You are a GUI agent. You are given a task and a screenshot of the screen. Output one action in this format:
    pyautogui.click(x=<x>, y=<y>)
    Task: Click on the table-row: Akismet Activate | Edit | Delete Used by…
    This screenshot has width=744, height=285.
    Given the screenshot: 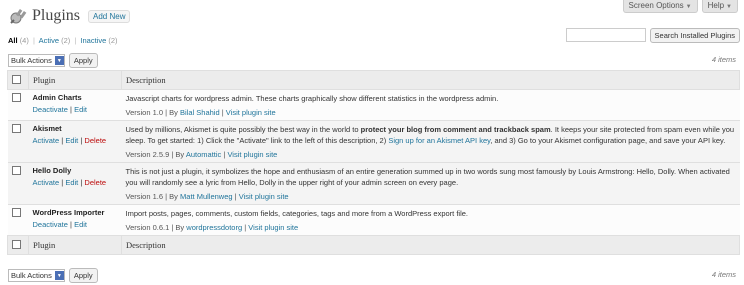 What is the action you would take?
    pyautogui.click(x=373, y=141)
    